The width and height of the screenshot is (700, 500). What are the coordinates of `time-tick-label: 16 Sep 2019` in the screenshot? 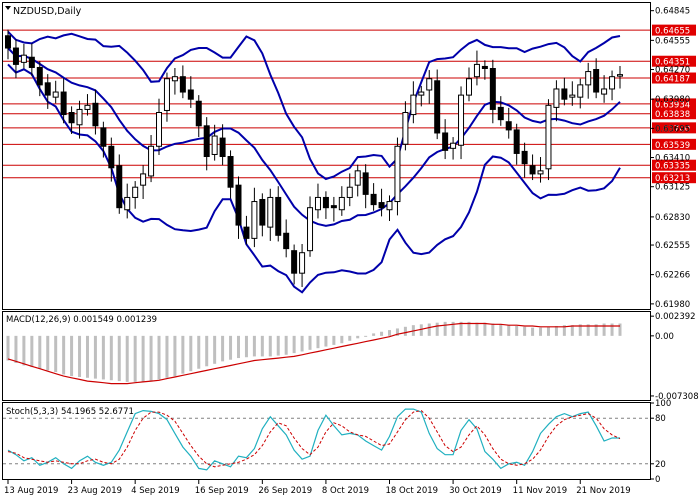 It's located at (222, 491).